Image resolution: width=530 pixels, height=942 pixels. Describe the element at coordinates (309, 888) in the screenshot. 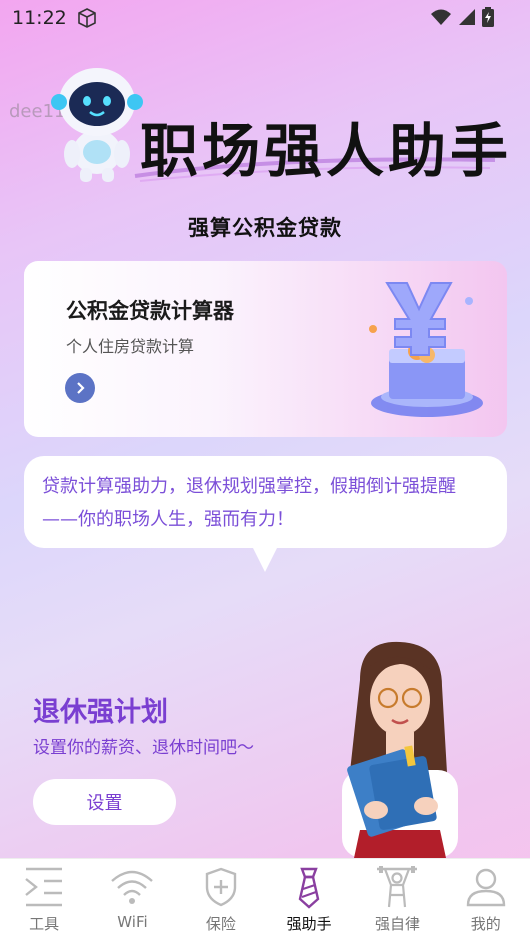

I see `tie-icon` at that location.